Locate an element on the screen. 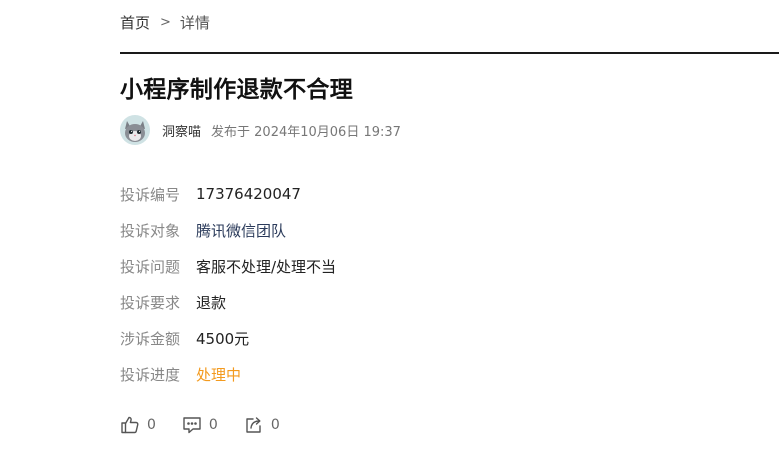 The image size is (779, 462). breadcrumb: 首页 > 详情 is located at coordinates (165, 22).